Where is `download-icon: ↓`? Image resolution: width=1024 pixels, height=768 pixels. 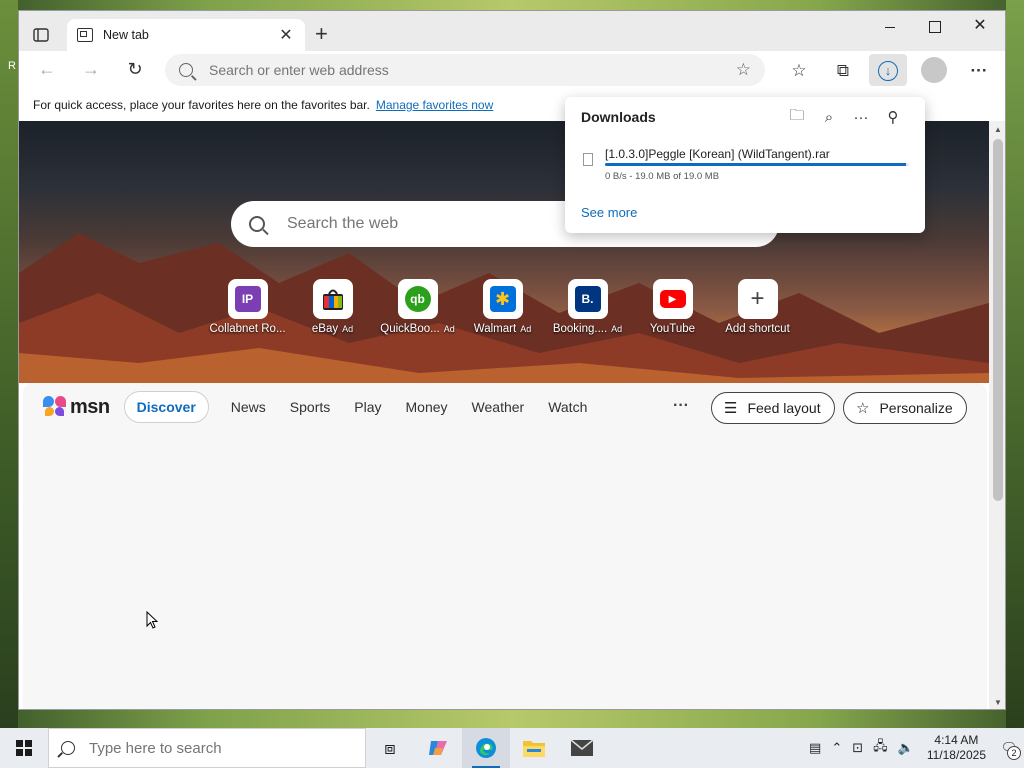 download-icon: ↓ is located at coordinates (888, 71).